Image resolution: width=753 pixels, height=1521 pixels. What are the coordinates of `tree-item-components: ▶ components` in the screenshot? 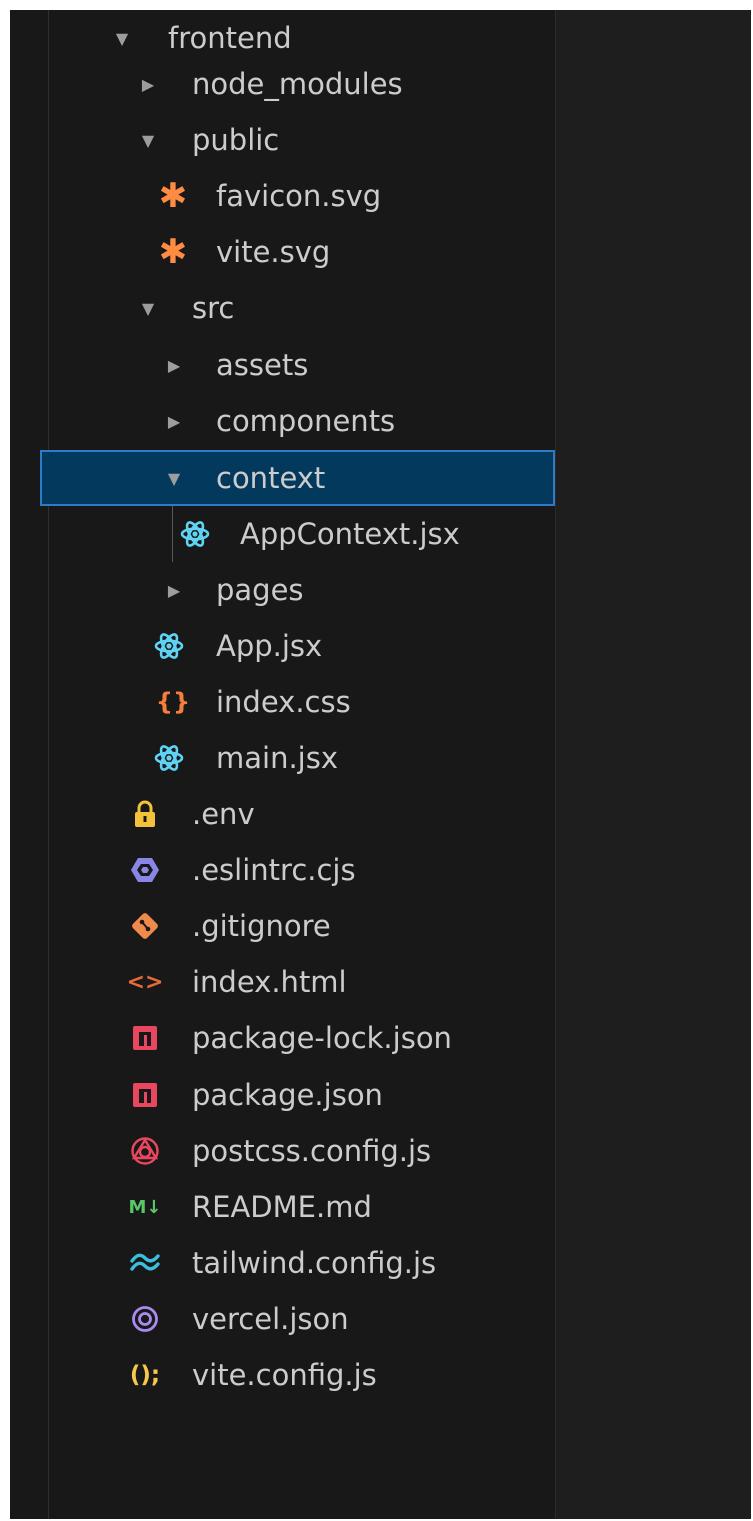 It's located at (282, 421).